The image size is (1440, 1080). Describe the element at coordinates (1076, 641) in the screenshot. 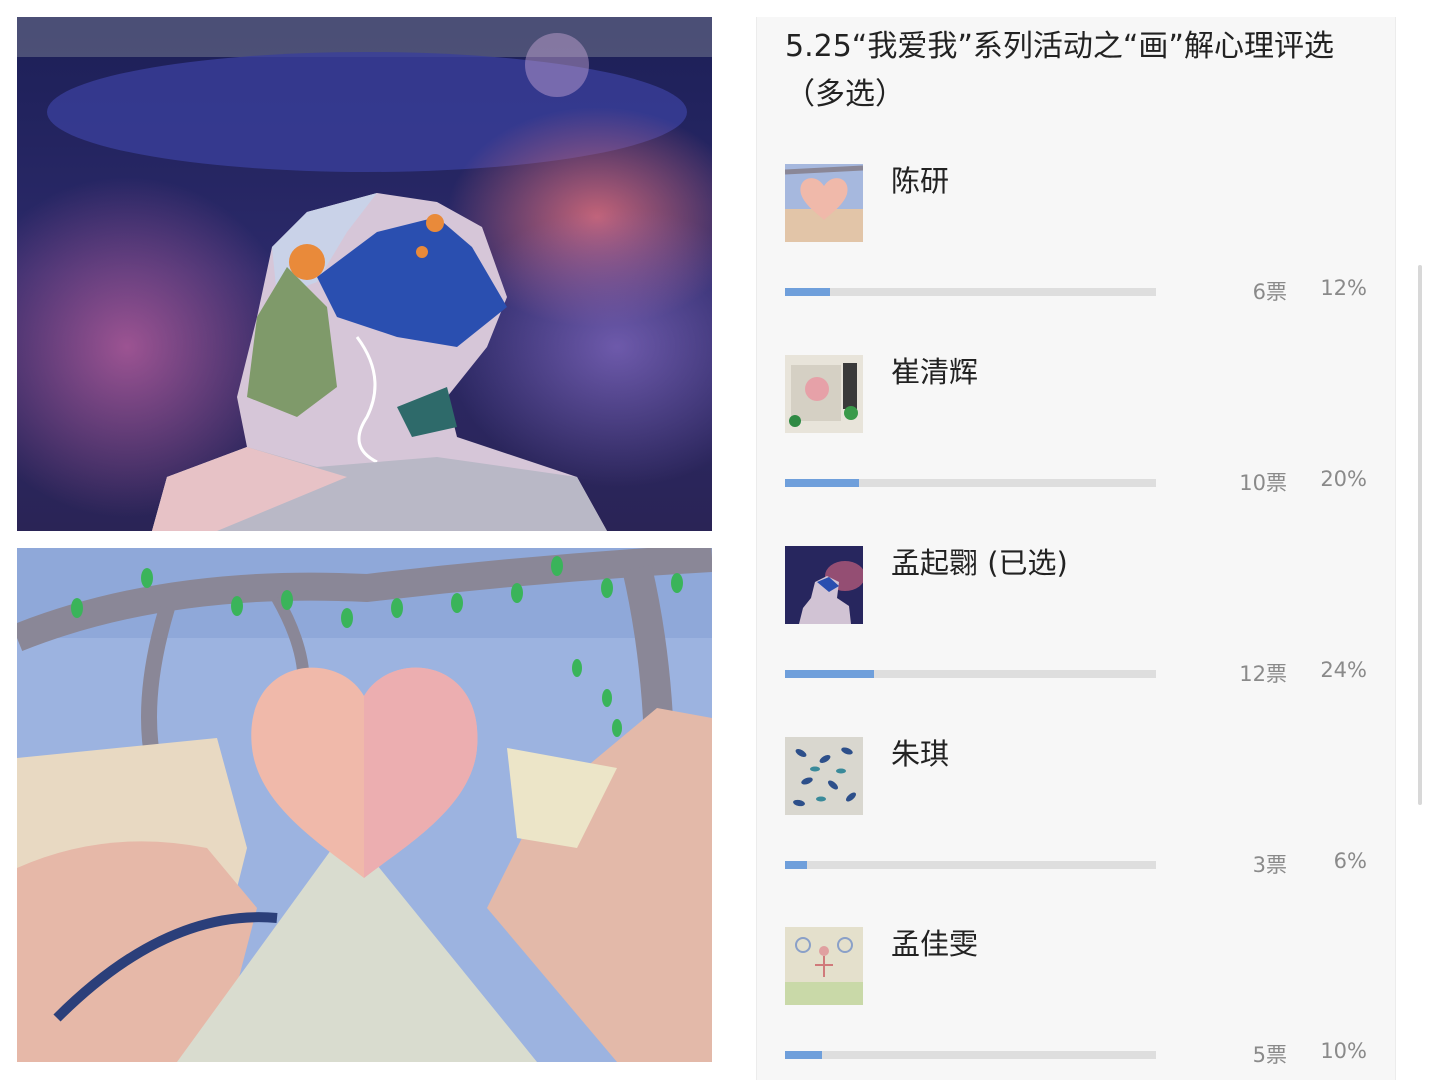

I see `poll-option: 孟起翾 (已选) 12票 24%` at that location.